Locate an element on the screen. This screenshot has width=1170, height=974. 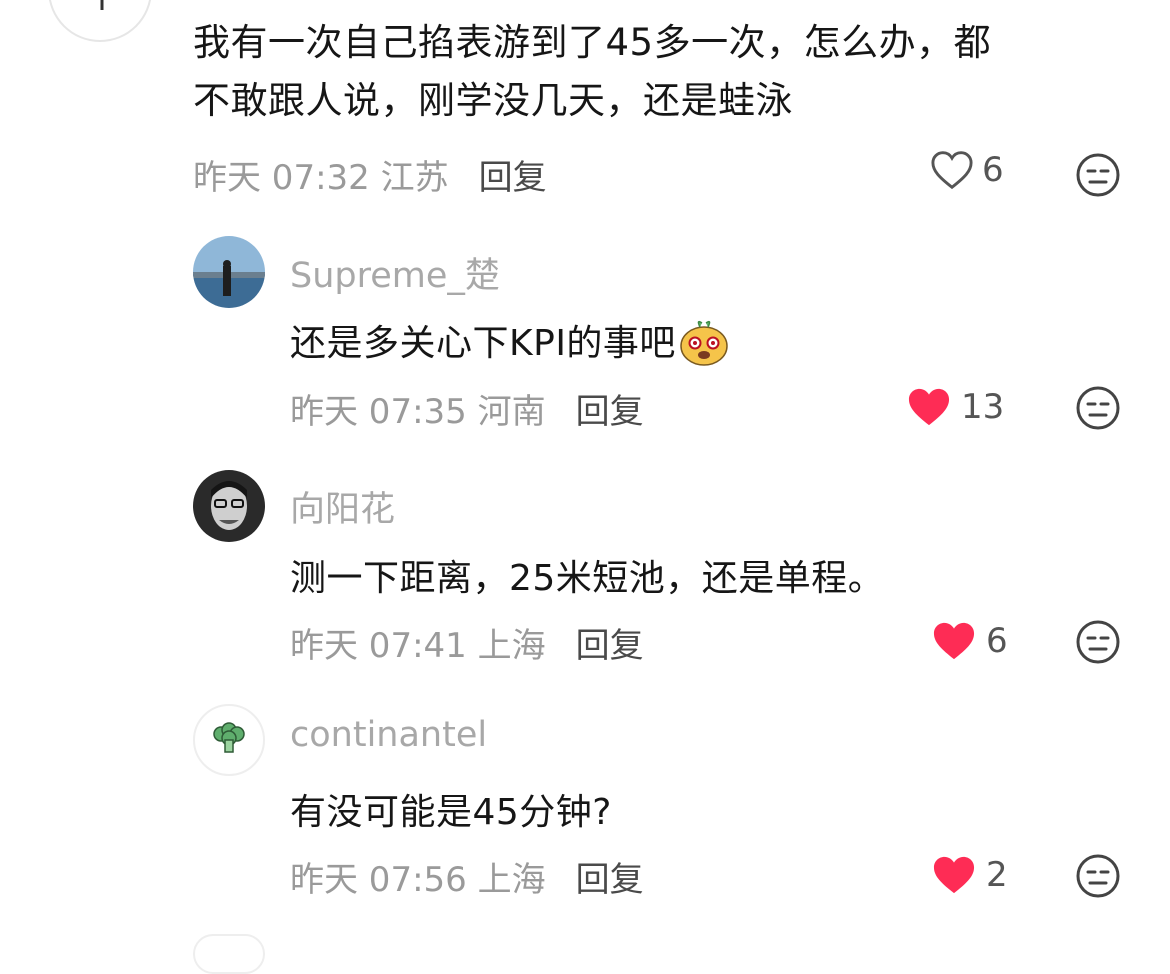
reply-time-location: 昨天 07:35 河南 is located at coordinates (418, 412).